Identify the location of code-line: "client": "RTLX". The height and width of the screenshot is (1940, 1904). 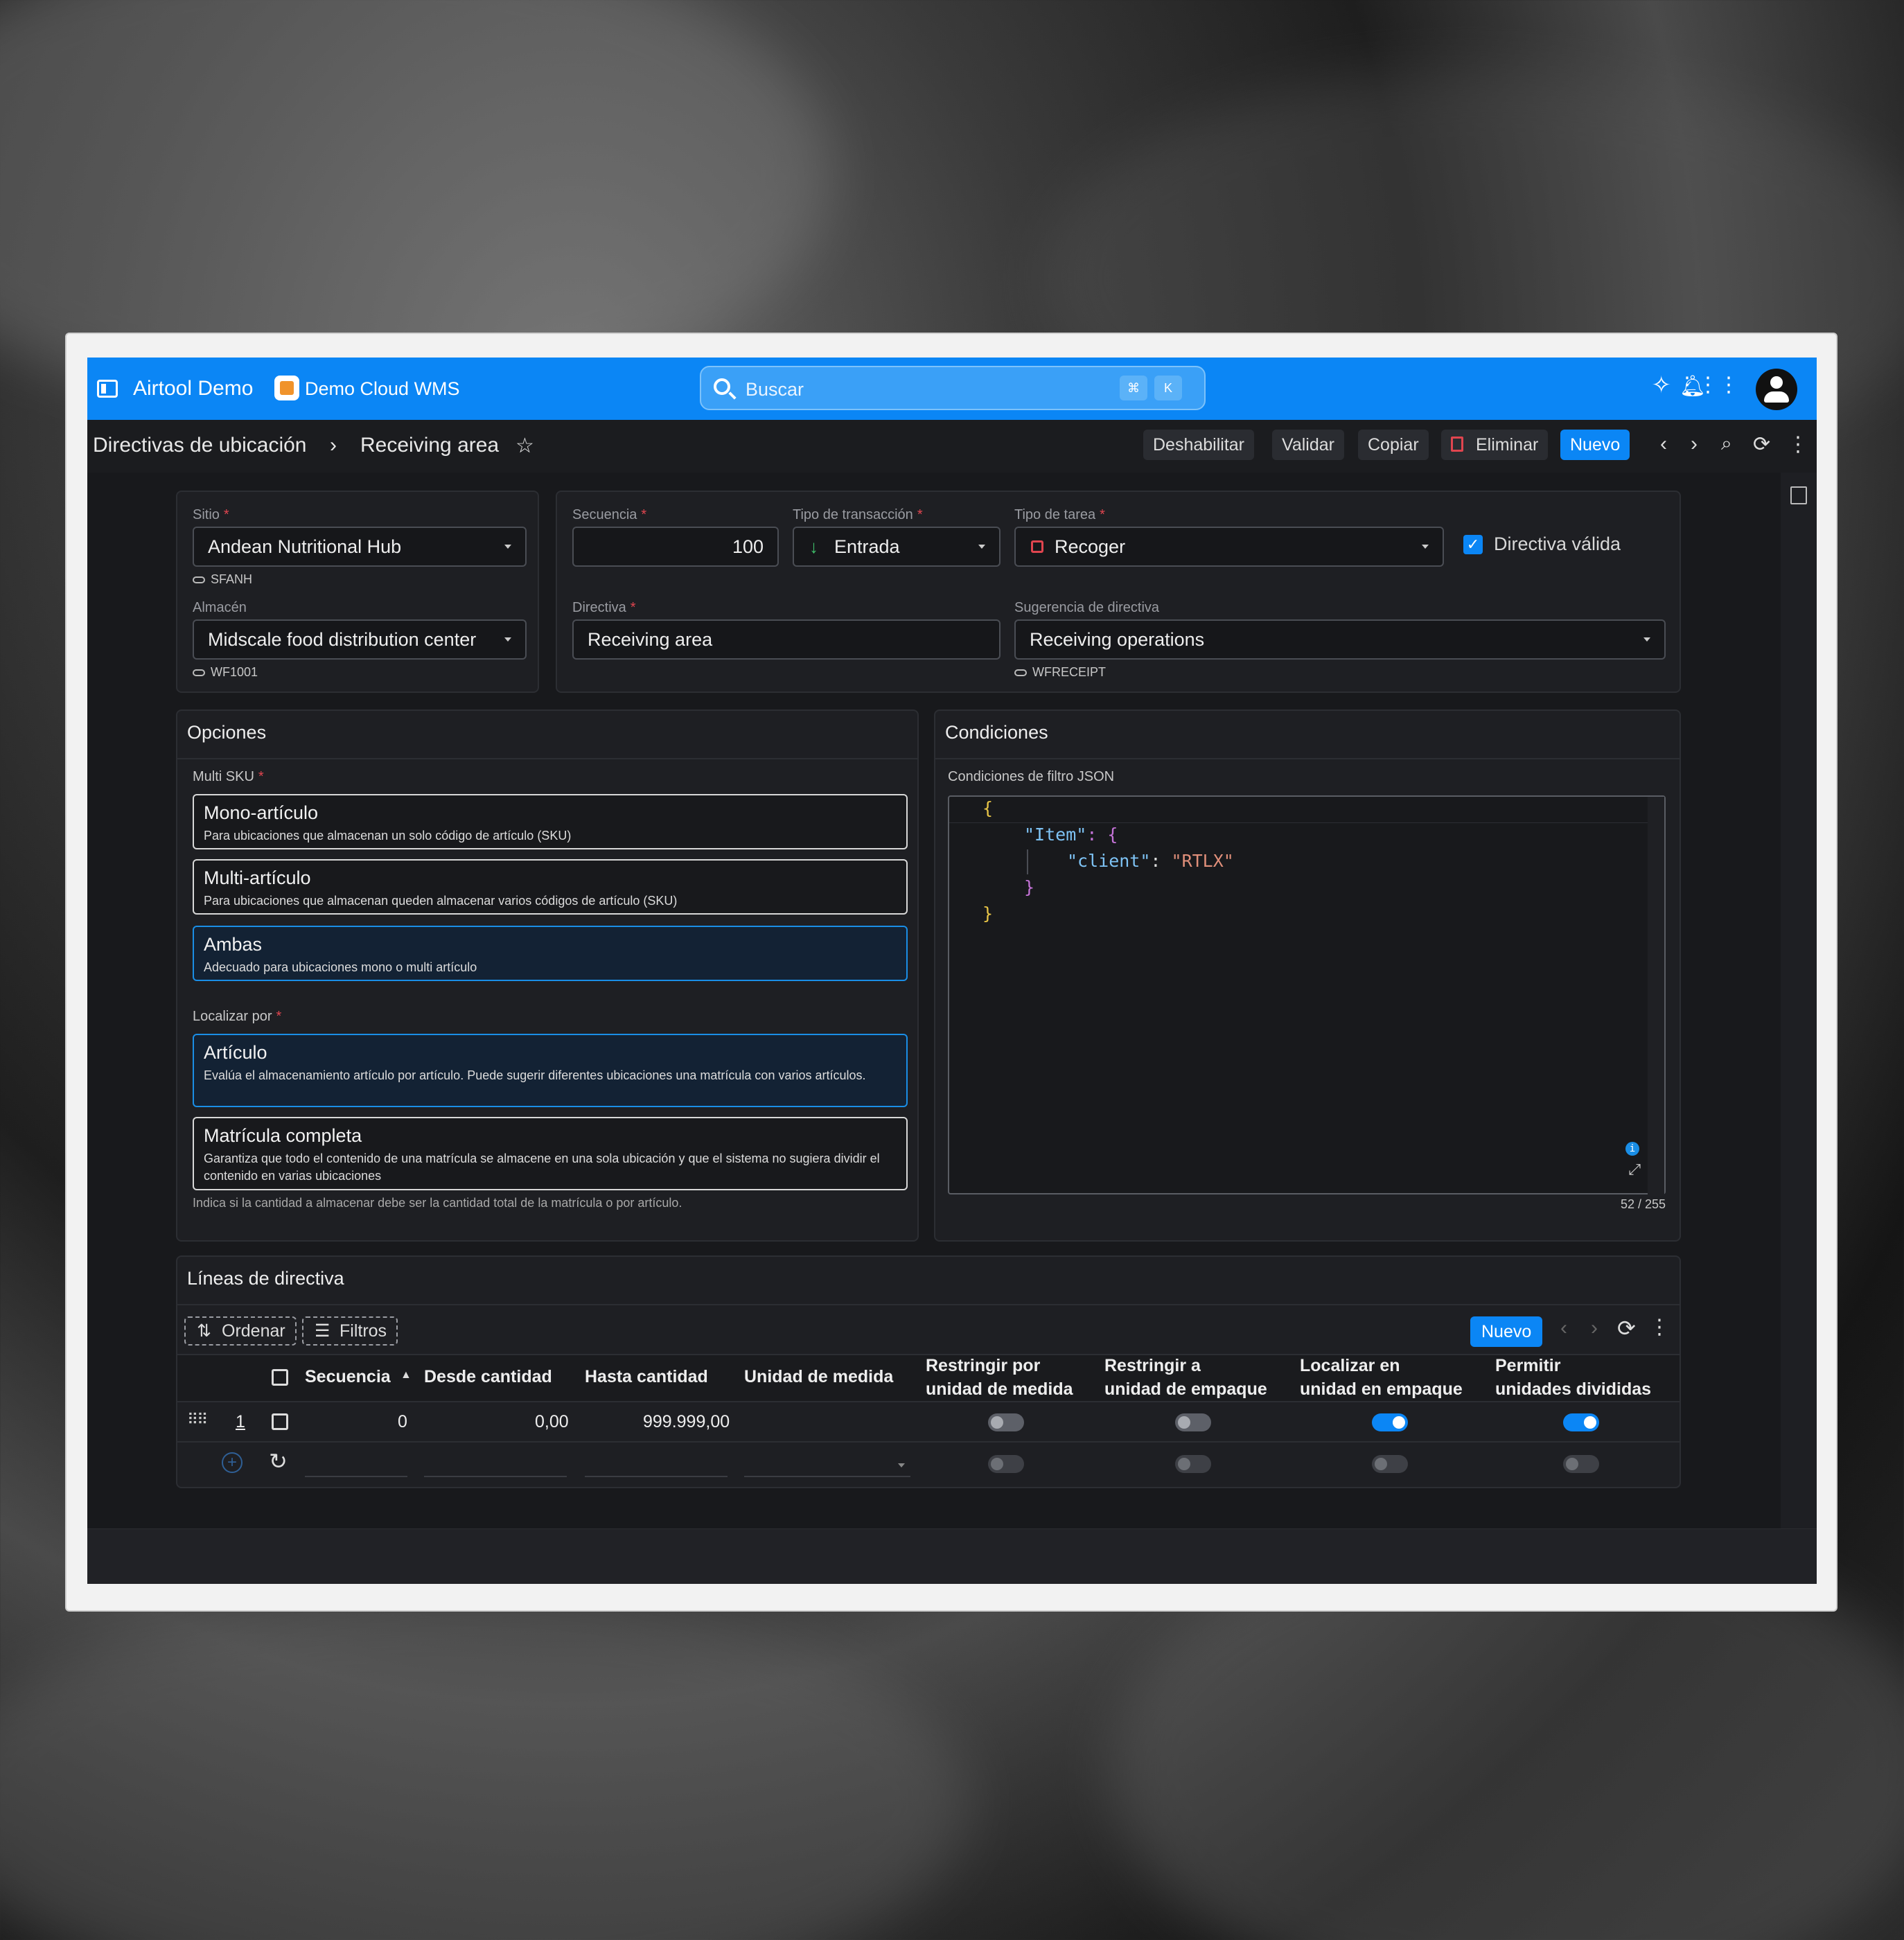
(1150, 861).